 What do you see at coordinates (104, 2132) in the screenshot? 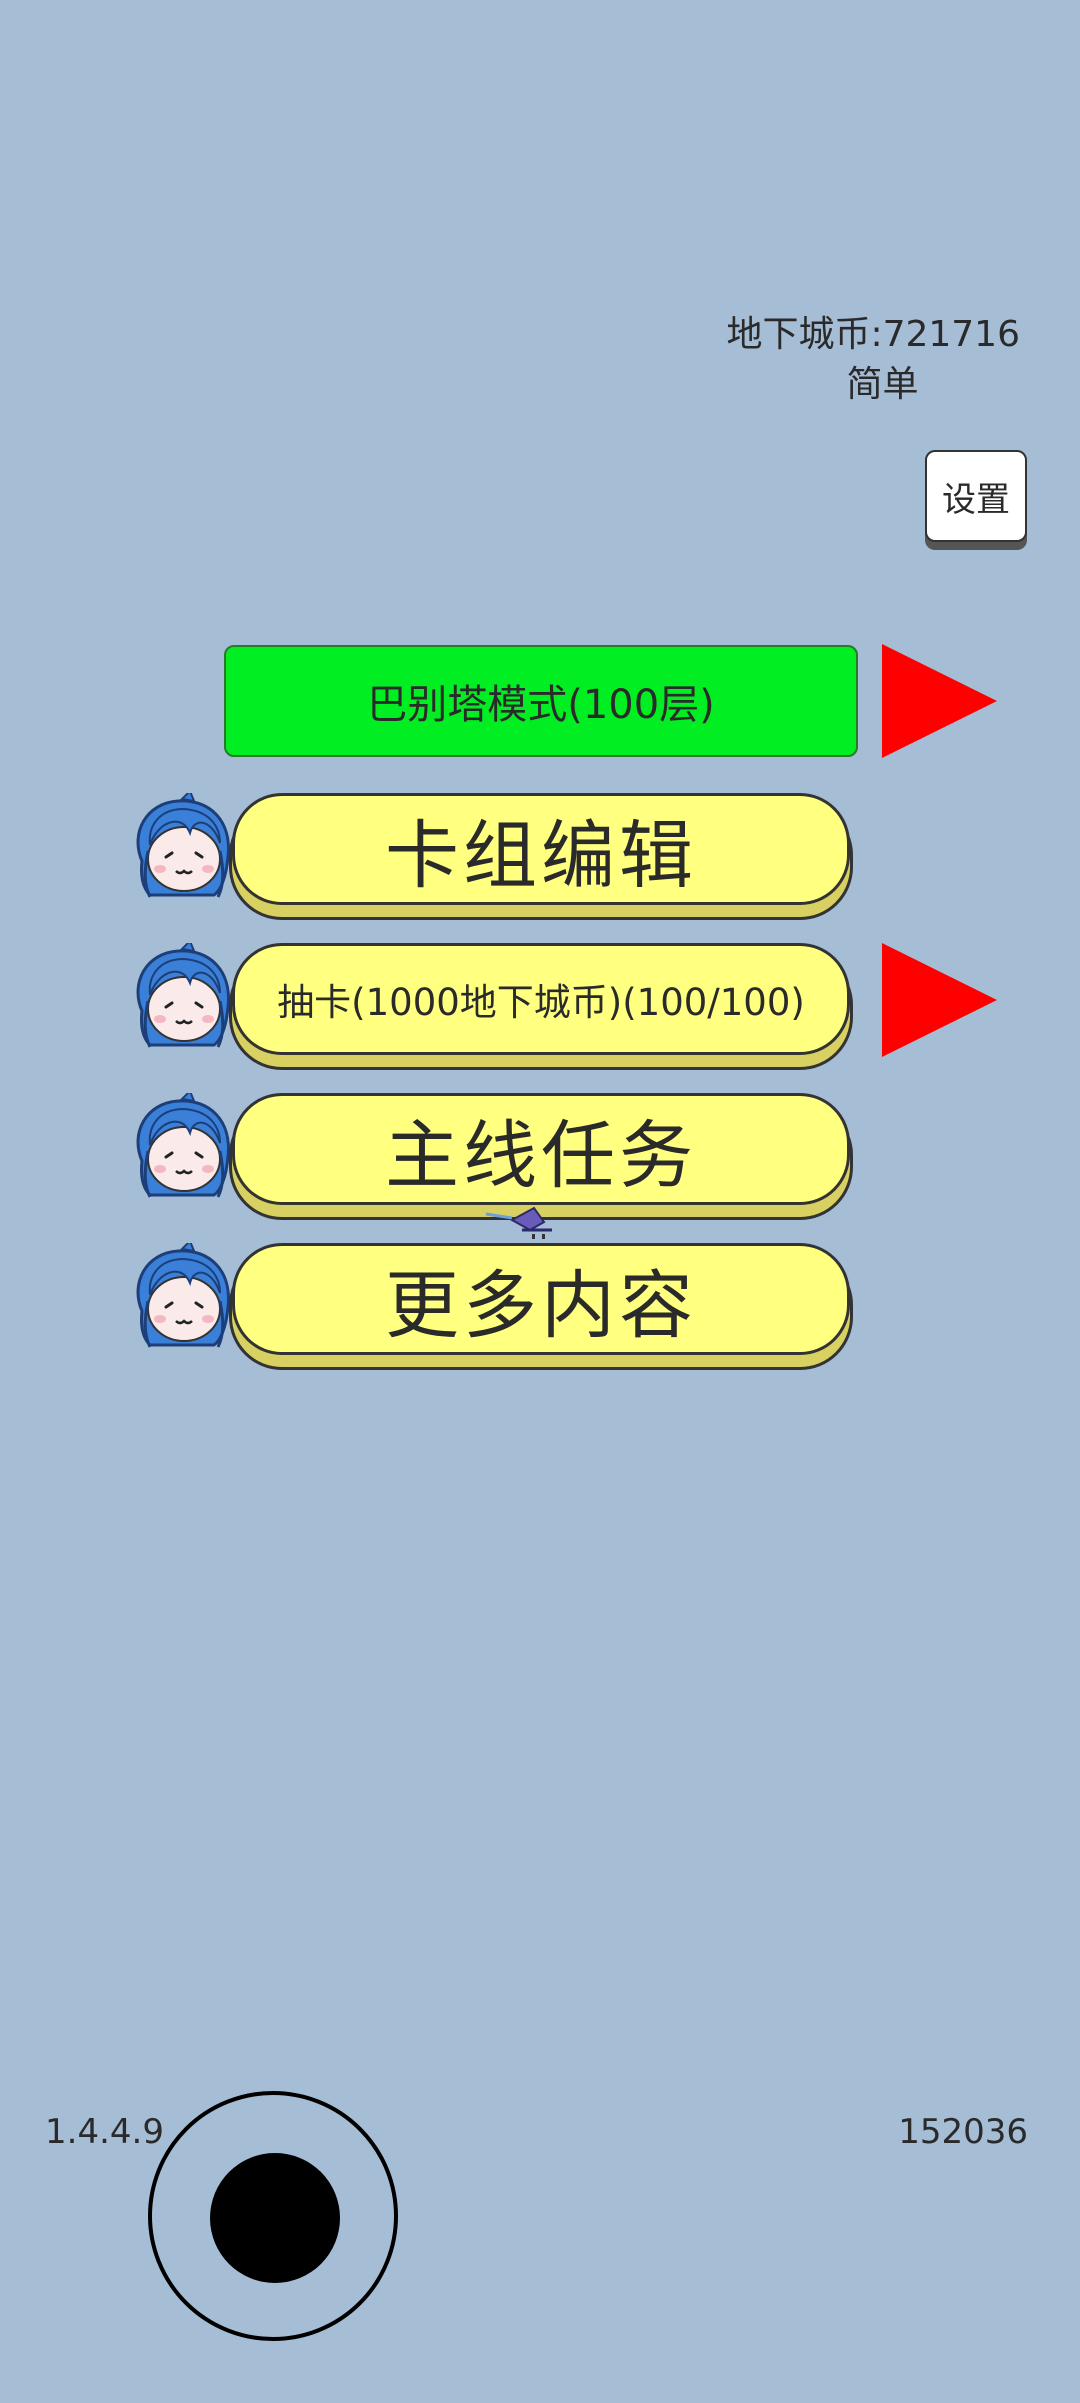
I see `version-label: 1.4.4.9` at bounding box center [104, 2132].